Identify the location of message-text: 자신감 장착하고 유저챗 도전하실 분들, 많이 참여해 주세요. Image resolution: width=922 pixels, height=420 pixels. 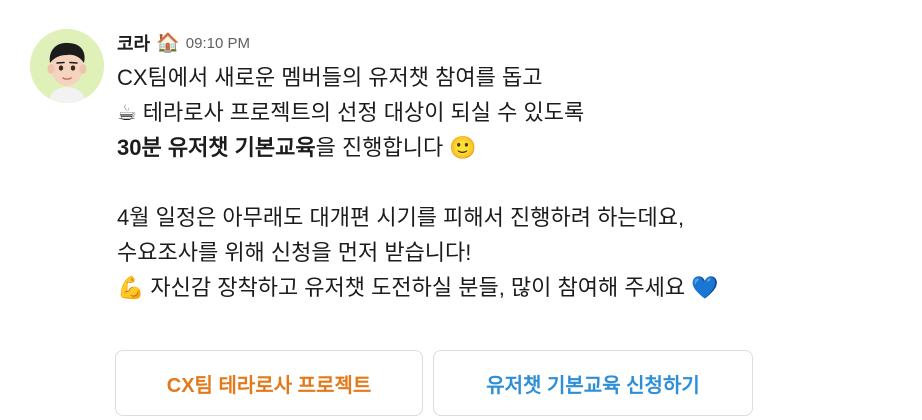
(418, 287).